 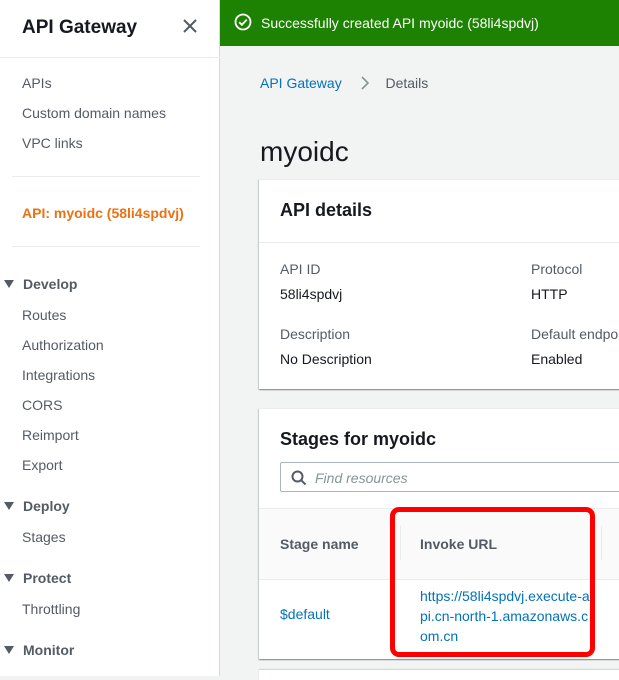 I want to click on sidebar-item-reimport: Reimport, so click(x=50, y=435).